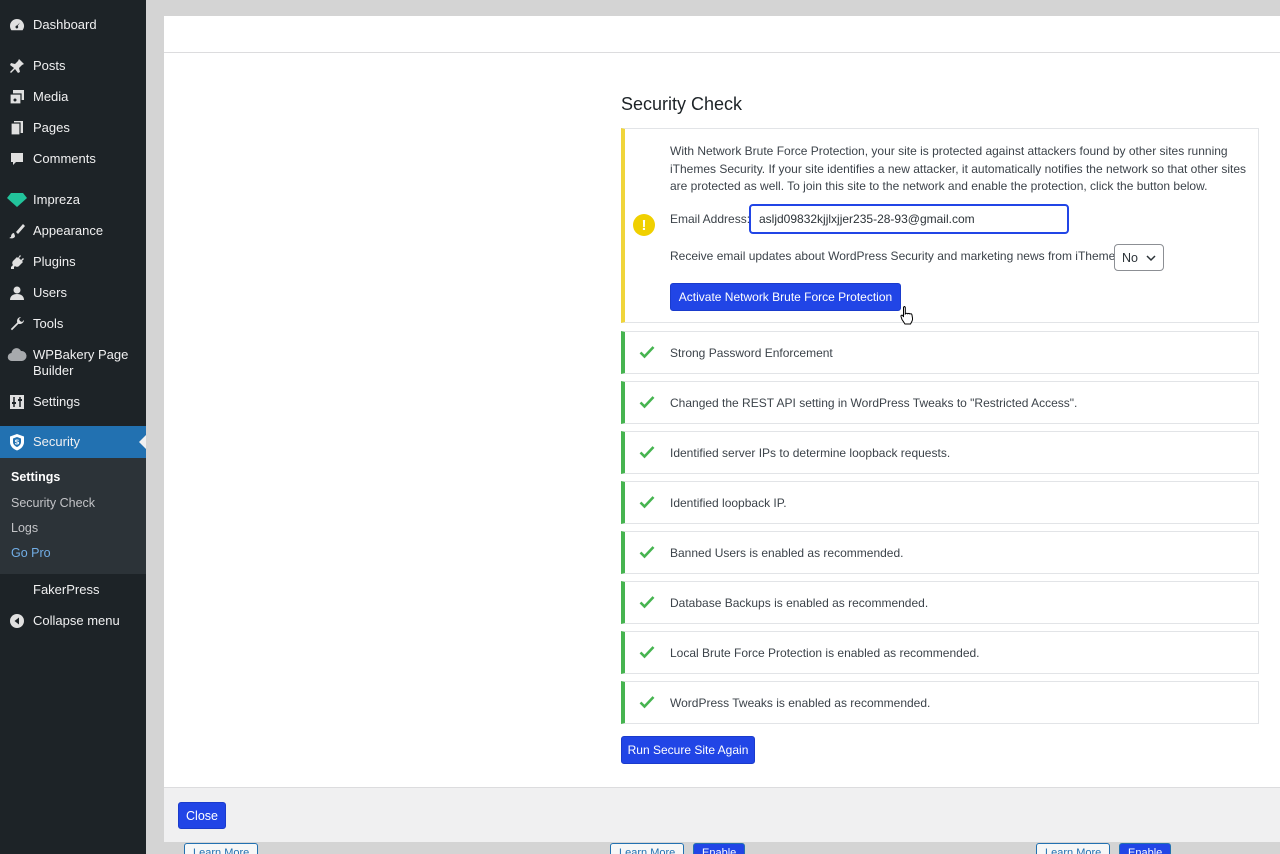 This screenshot has height=854, width=1280. I want to click on shield-icon: S, so click(17, 442).